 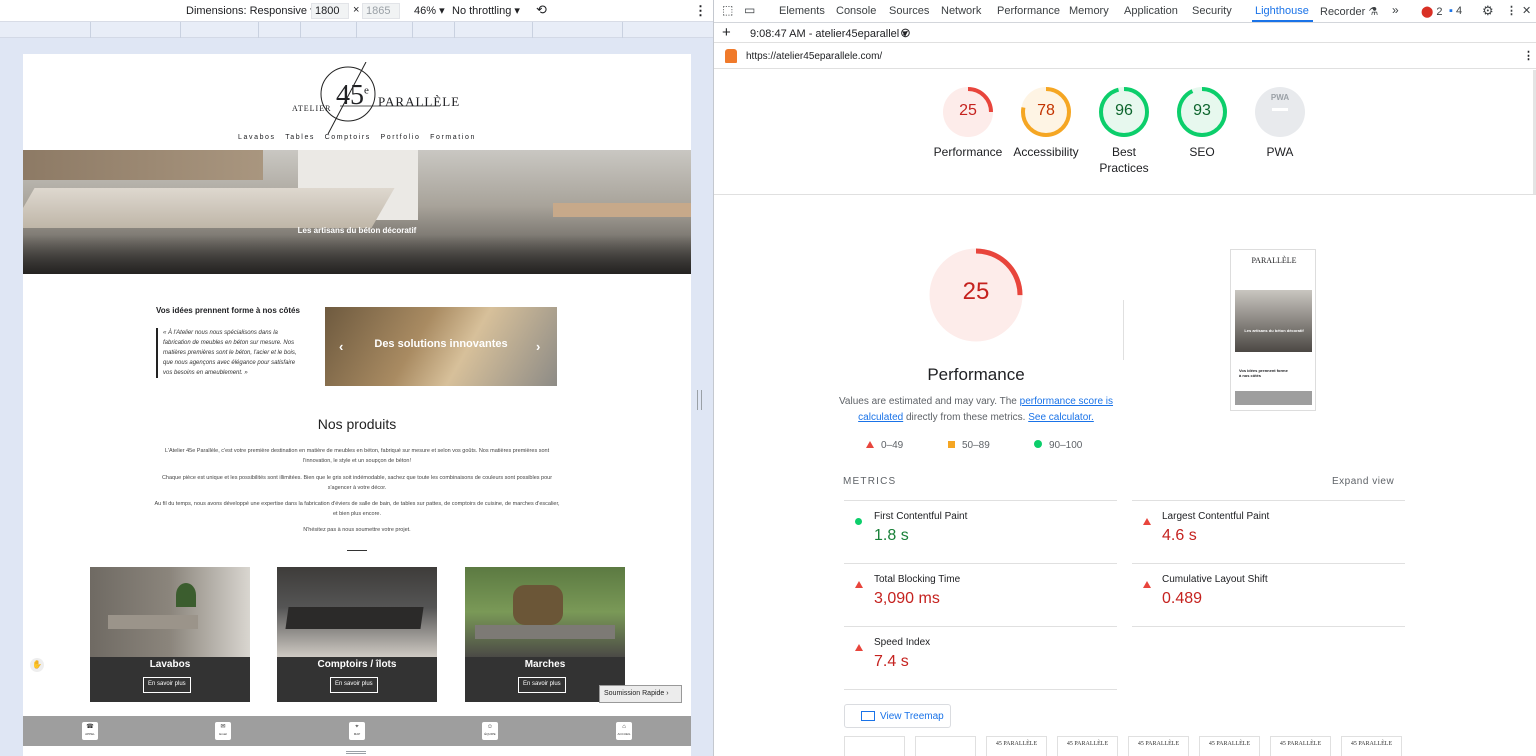 What do you see at coordinates (357, 230) in the screenshot?
I see `hero-caption: Les artisans du béton décoratif` at bounding box center [357, 230].